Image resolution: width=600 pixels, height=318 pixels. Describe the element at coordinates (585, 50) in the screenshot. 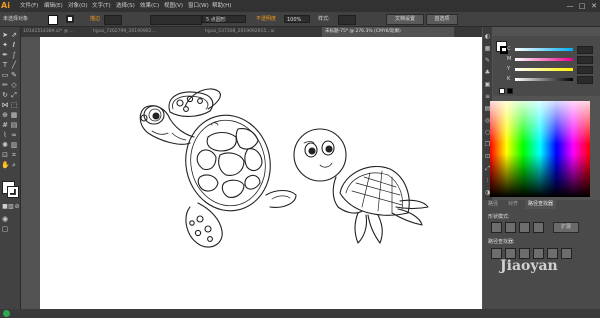

I see `cyan-value-field` at that location.